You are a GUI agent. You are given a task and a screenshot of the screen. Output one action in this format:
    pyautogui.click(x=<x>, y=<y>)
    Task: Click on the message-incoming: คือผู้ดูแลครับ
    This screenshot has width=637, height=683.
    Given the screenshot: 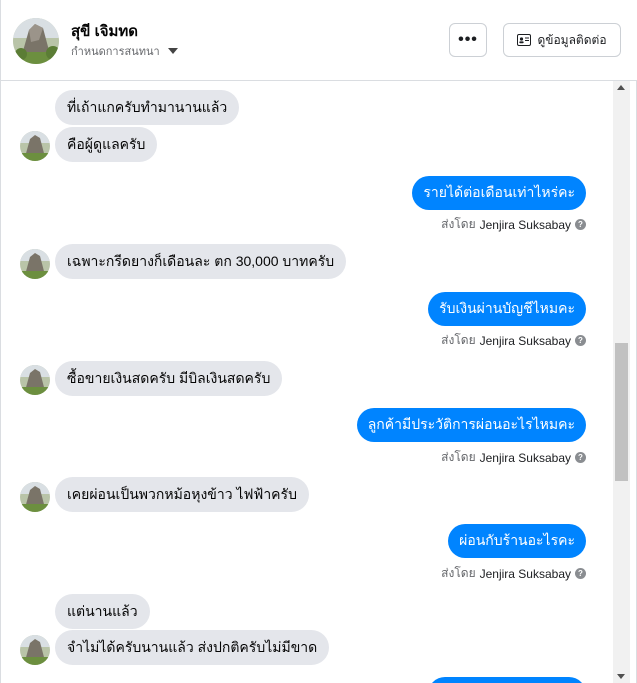 What is the action you would take?
    pyautogui.click(x=106, y=144)
    